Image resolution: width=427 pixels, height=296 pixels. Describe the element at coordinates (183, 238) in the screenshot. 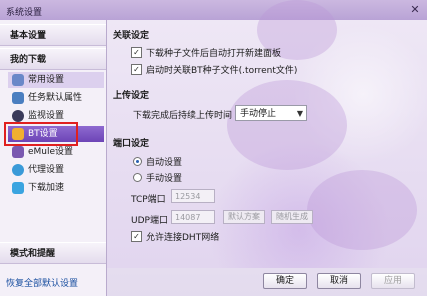

I see `dht-label: 允许连接DHT网络` at that location.